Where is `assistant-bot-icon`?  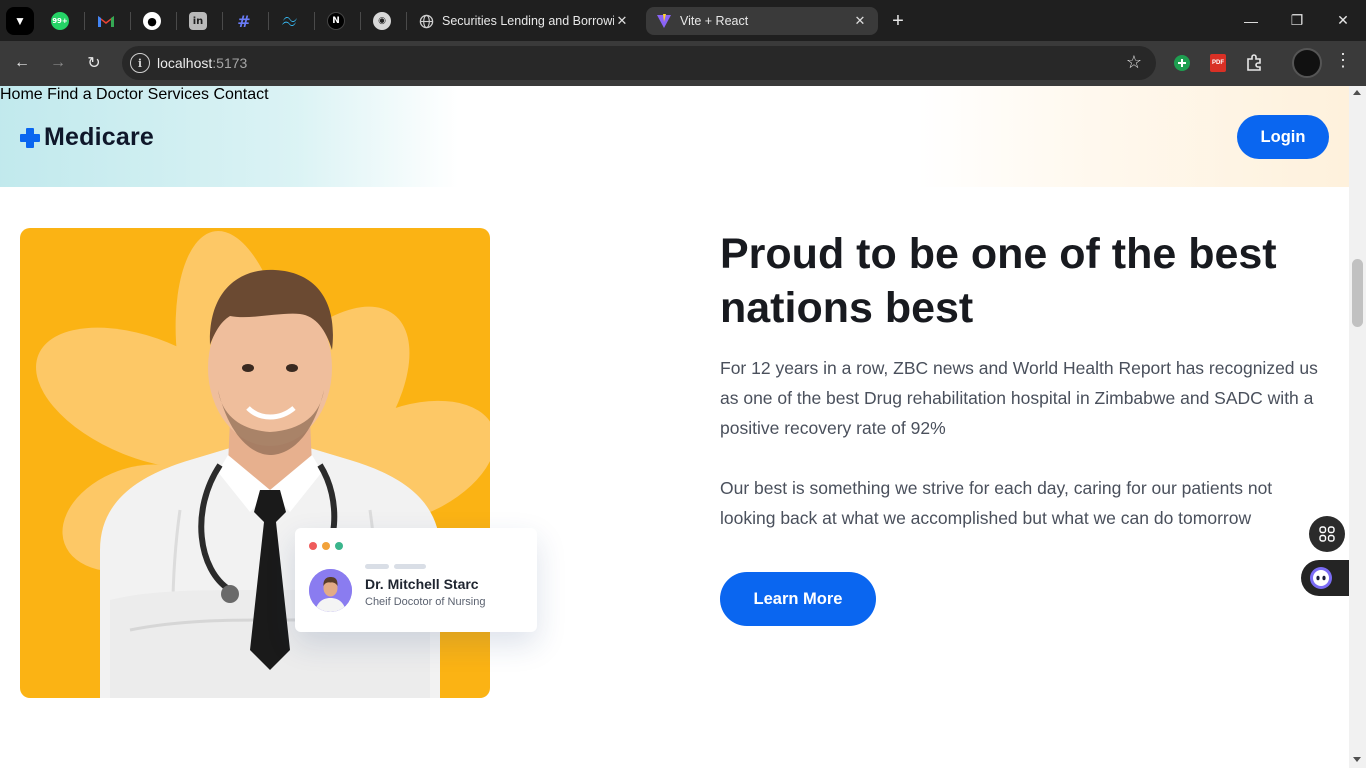
assistant-bot-icon is located at coordinates (1321, 578).